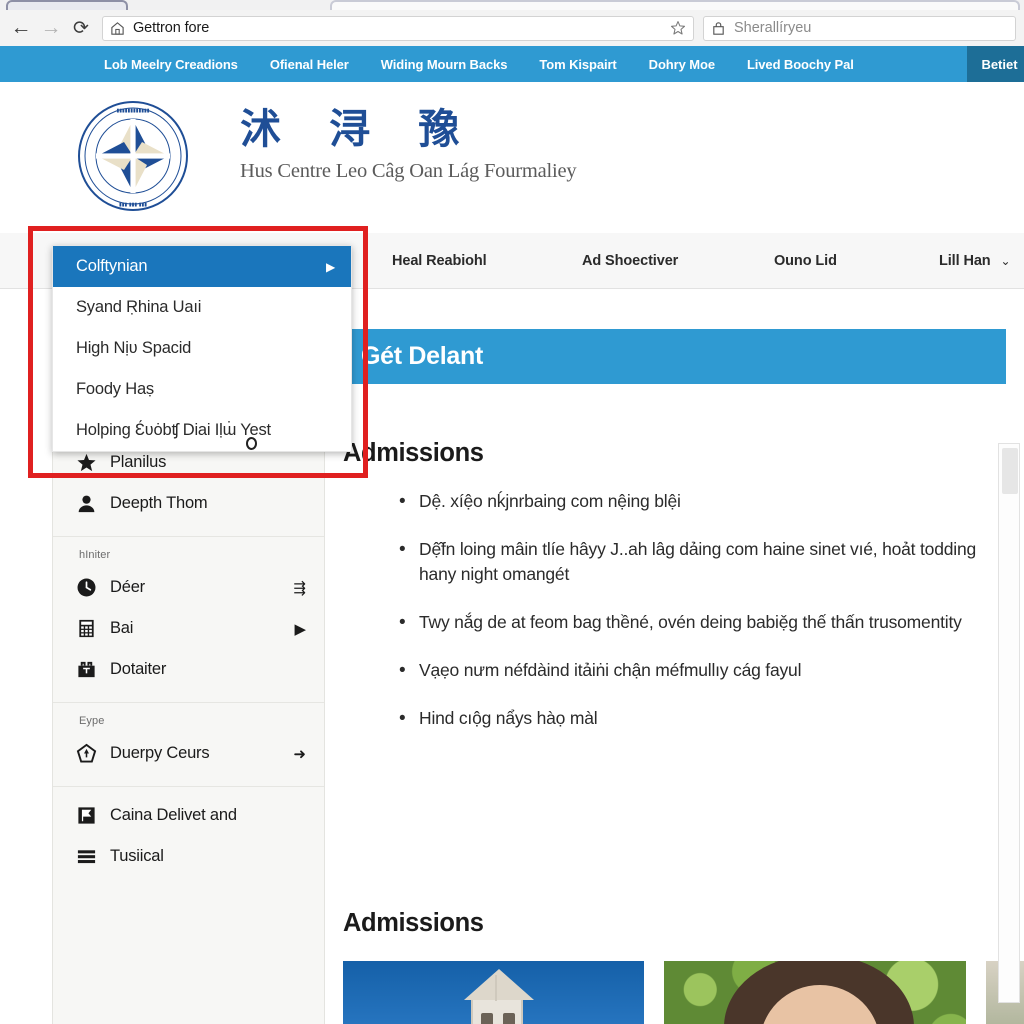  What do you see at coordinates (1005, 261) in the screenshot?
I see `chevron-down-icon: ⌄` at bounding box center [1005, 261].